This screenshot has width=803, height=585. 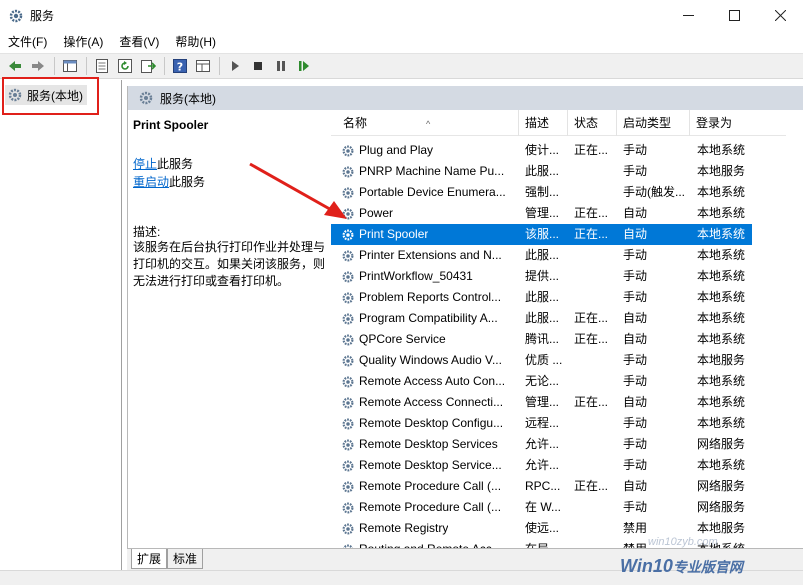 I want to click on menu-action: 操作(A), so click(x=83, y=42).